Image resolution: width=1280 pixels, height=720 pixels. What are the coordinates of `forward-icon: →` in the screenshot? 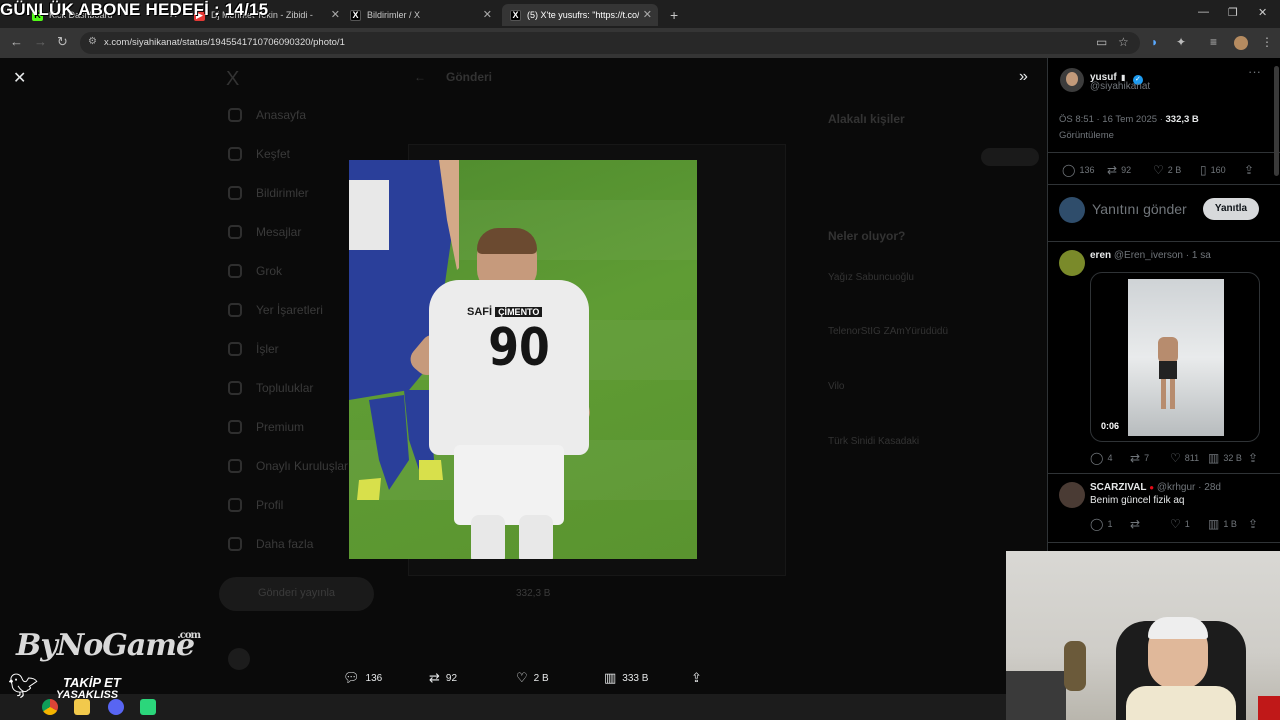 It's located at (40, 41).